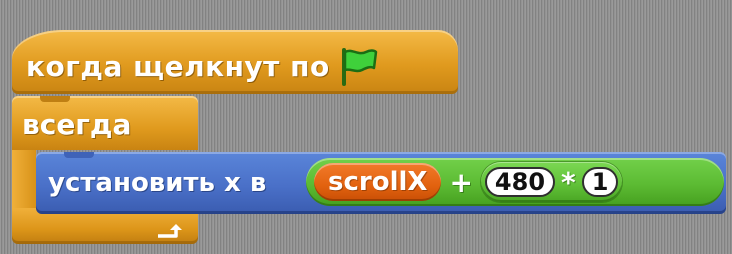  I want to click on times-symbol: *, so click(568, 182).